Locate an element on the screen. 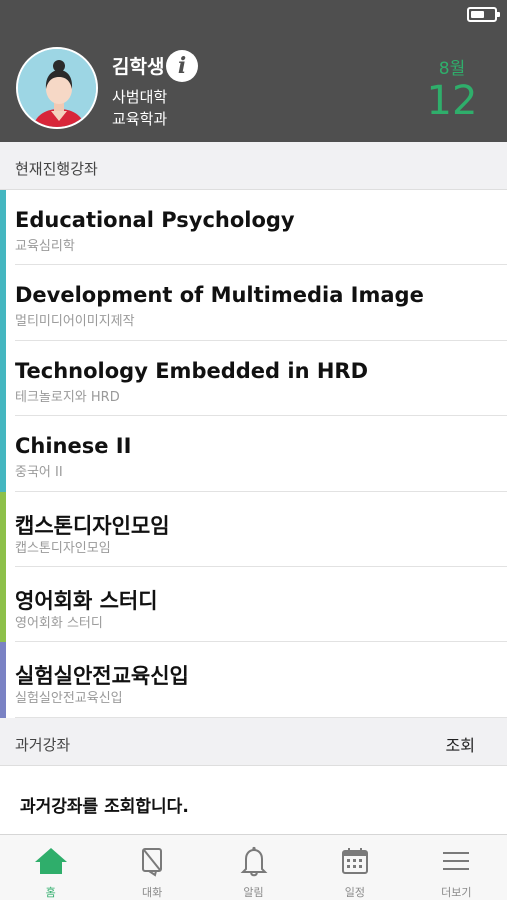  battery-icon is located at coordinates (483, 14).